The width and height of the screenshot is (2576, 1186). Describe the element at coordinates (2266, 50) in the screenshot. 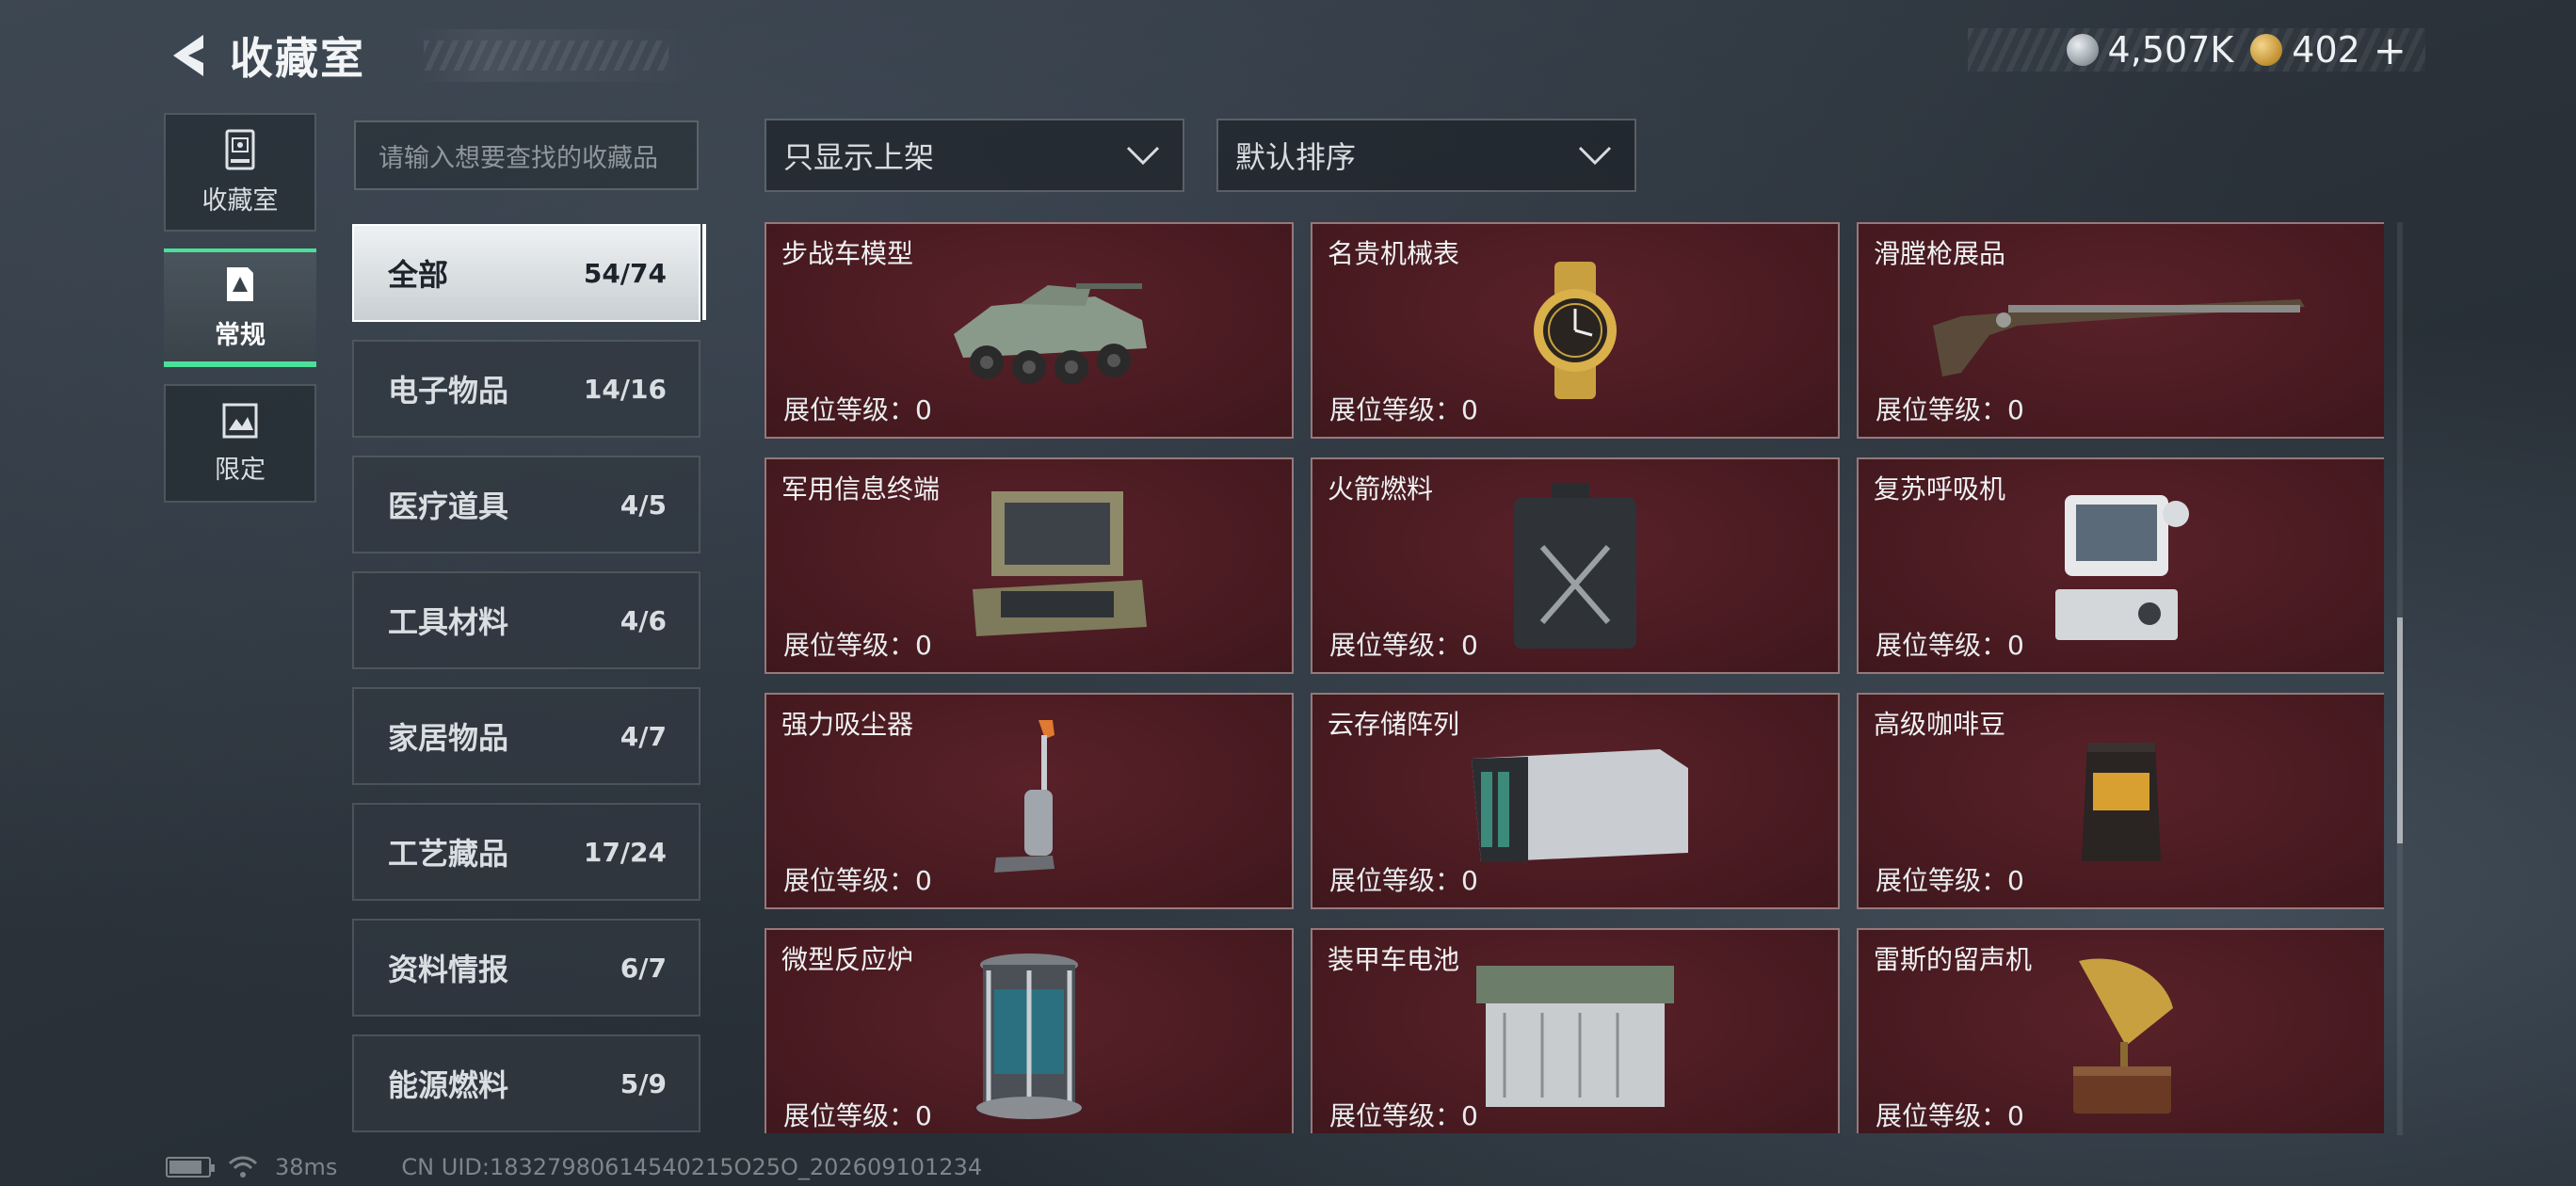

I see `gold-coin-icon` at that location.